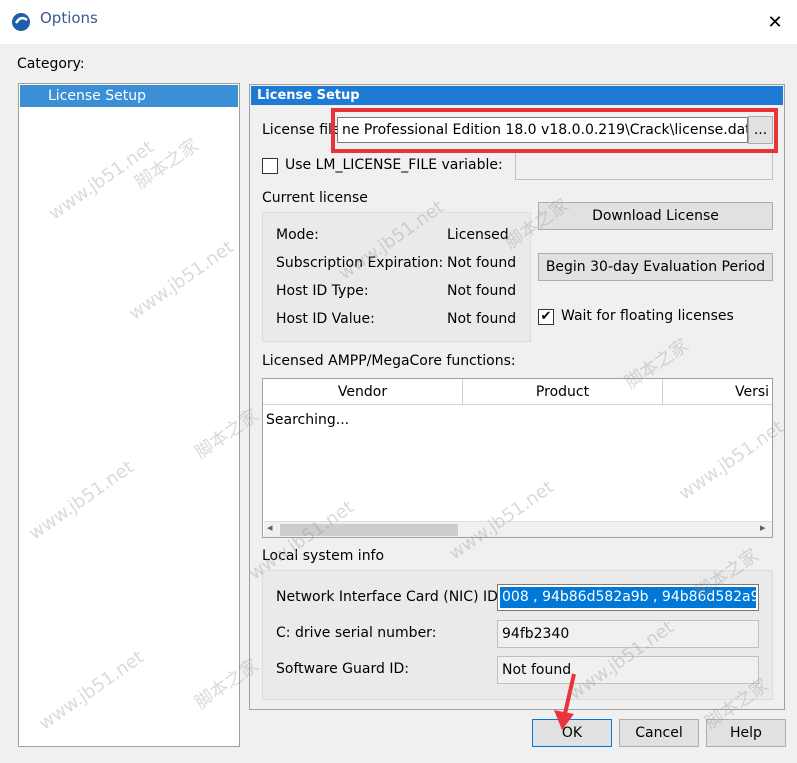 The width and height of the screenshot is (797, 763). I want to click on mode-label: Mode:, so click(297, 235).